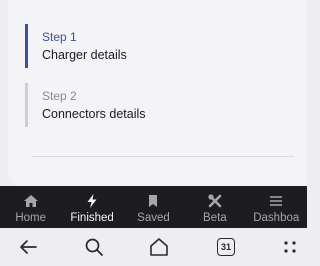  Describe the element at coordinates (59, 96) in the screenshot. I see `step-2-number: Step 2` at that location.